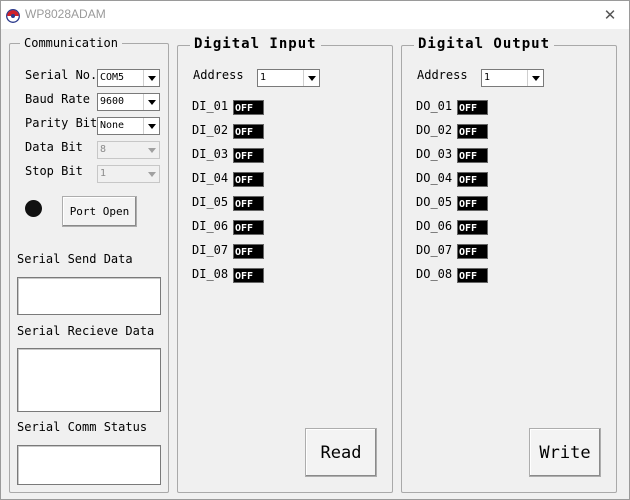 This screenshot has width=630, height=500. I want to click on di-channel-label: DI_08, so click(210, 274).